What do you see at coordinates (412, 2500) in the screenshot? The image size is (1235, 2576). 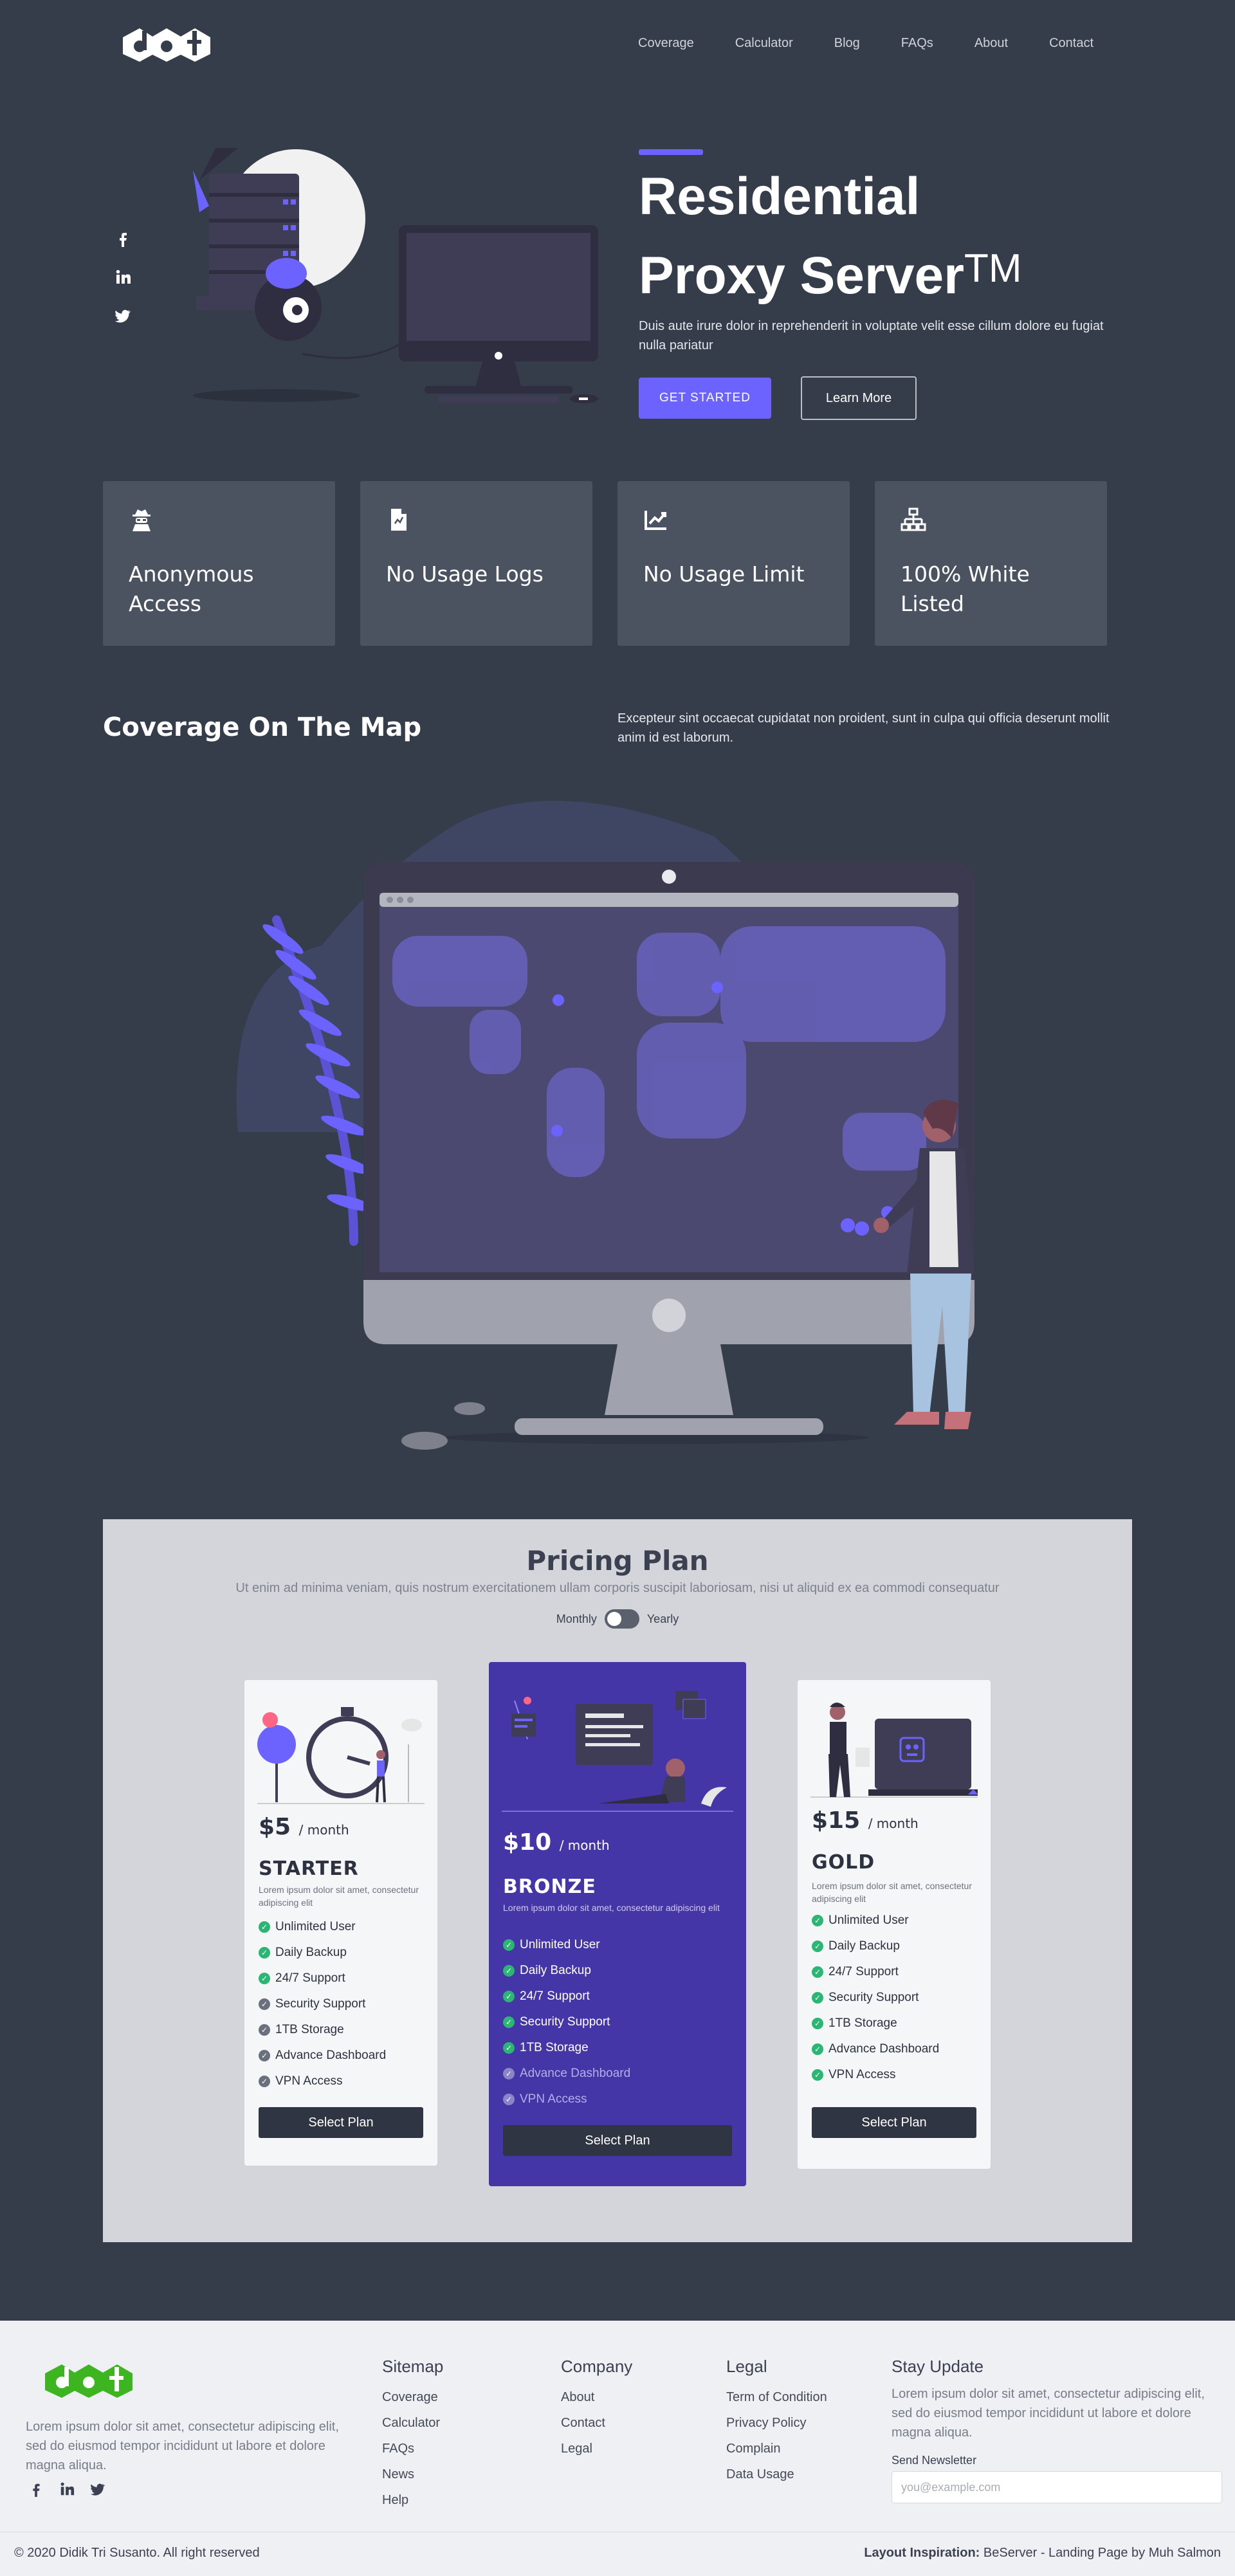 I see `footer-link-help: Help` at bounding box center [412, 2500].